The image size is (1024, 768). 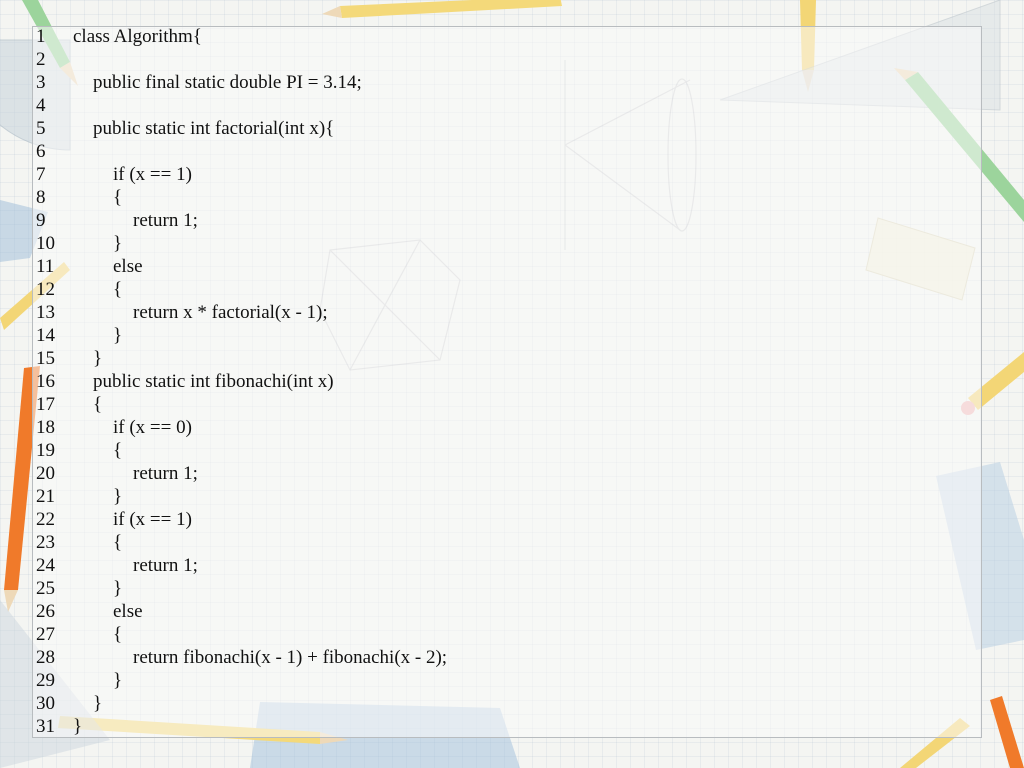 I want to click on line-number: 2, so click(x=41, y=59).